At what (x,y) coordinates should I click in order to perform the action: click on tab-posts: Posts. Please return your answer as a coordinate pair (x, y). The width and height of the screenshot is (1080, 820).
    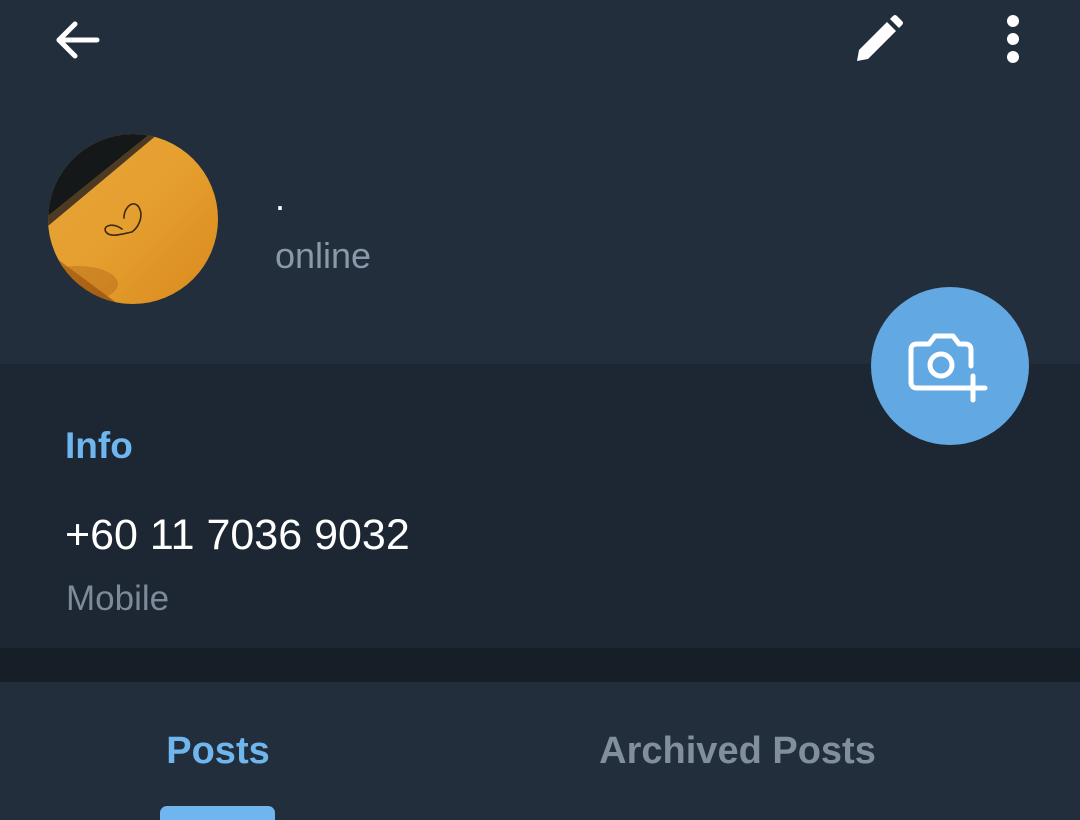
    Looking at the image, I should click on (218, 751).